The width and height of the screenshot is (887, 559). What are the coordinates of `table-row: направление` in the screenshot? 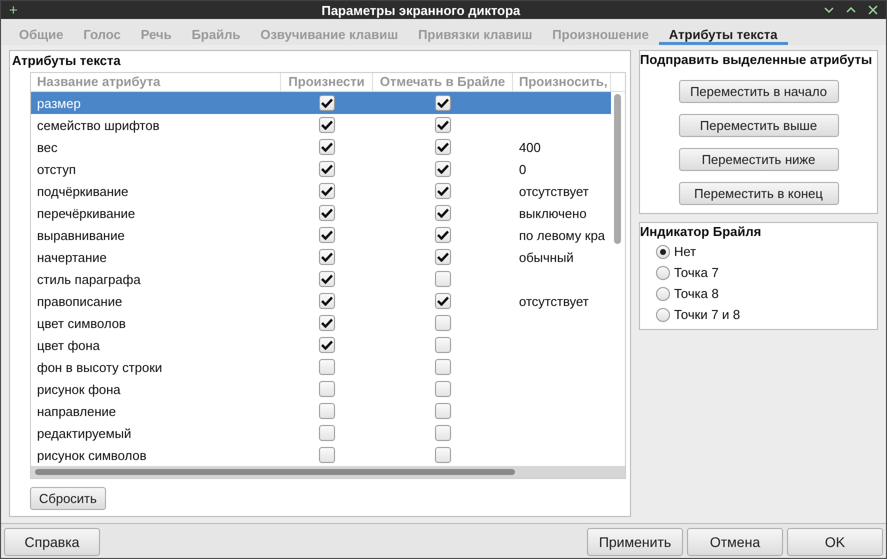 It's located at (321, 411).